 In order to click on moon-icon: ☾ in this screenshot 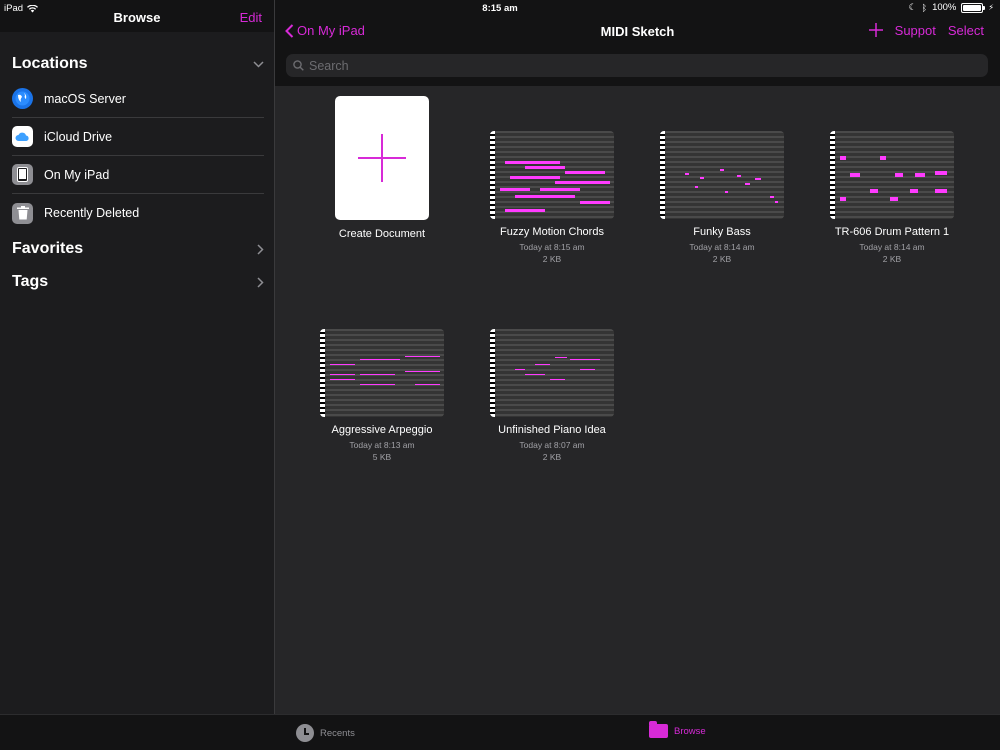, I will do `click(912, 7)`.